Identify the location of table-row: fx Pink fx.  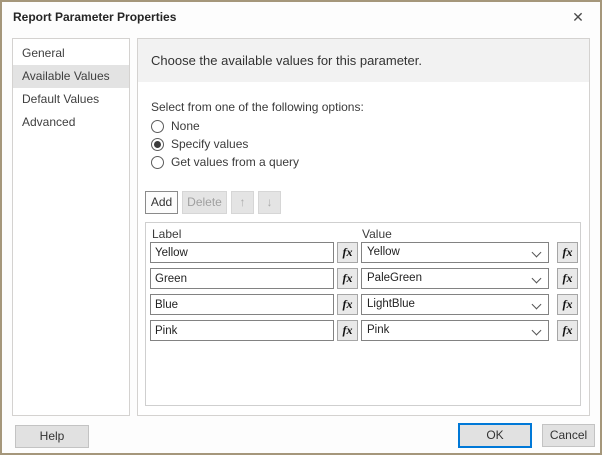
(363, 330).